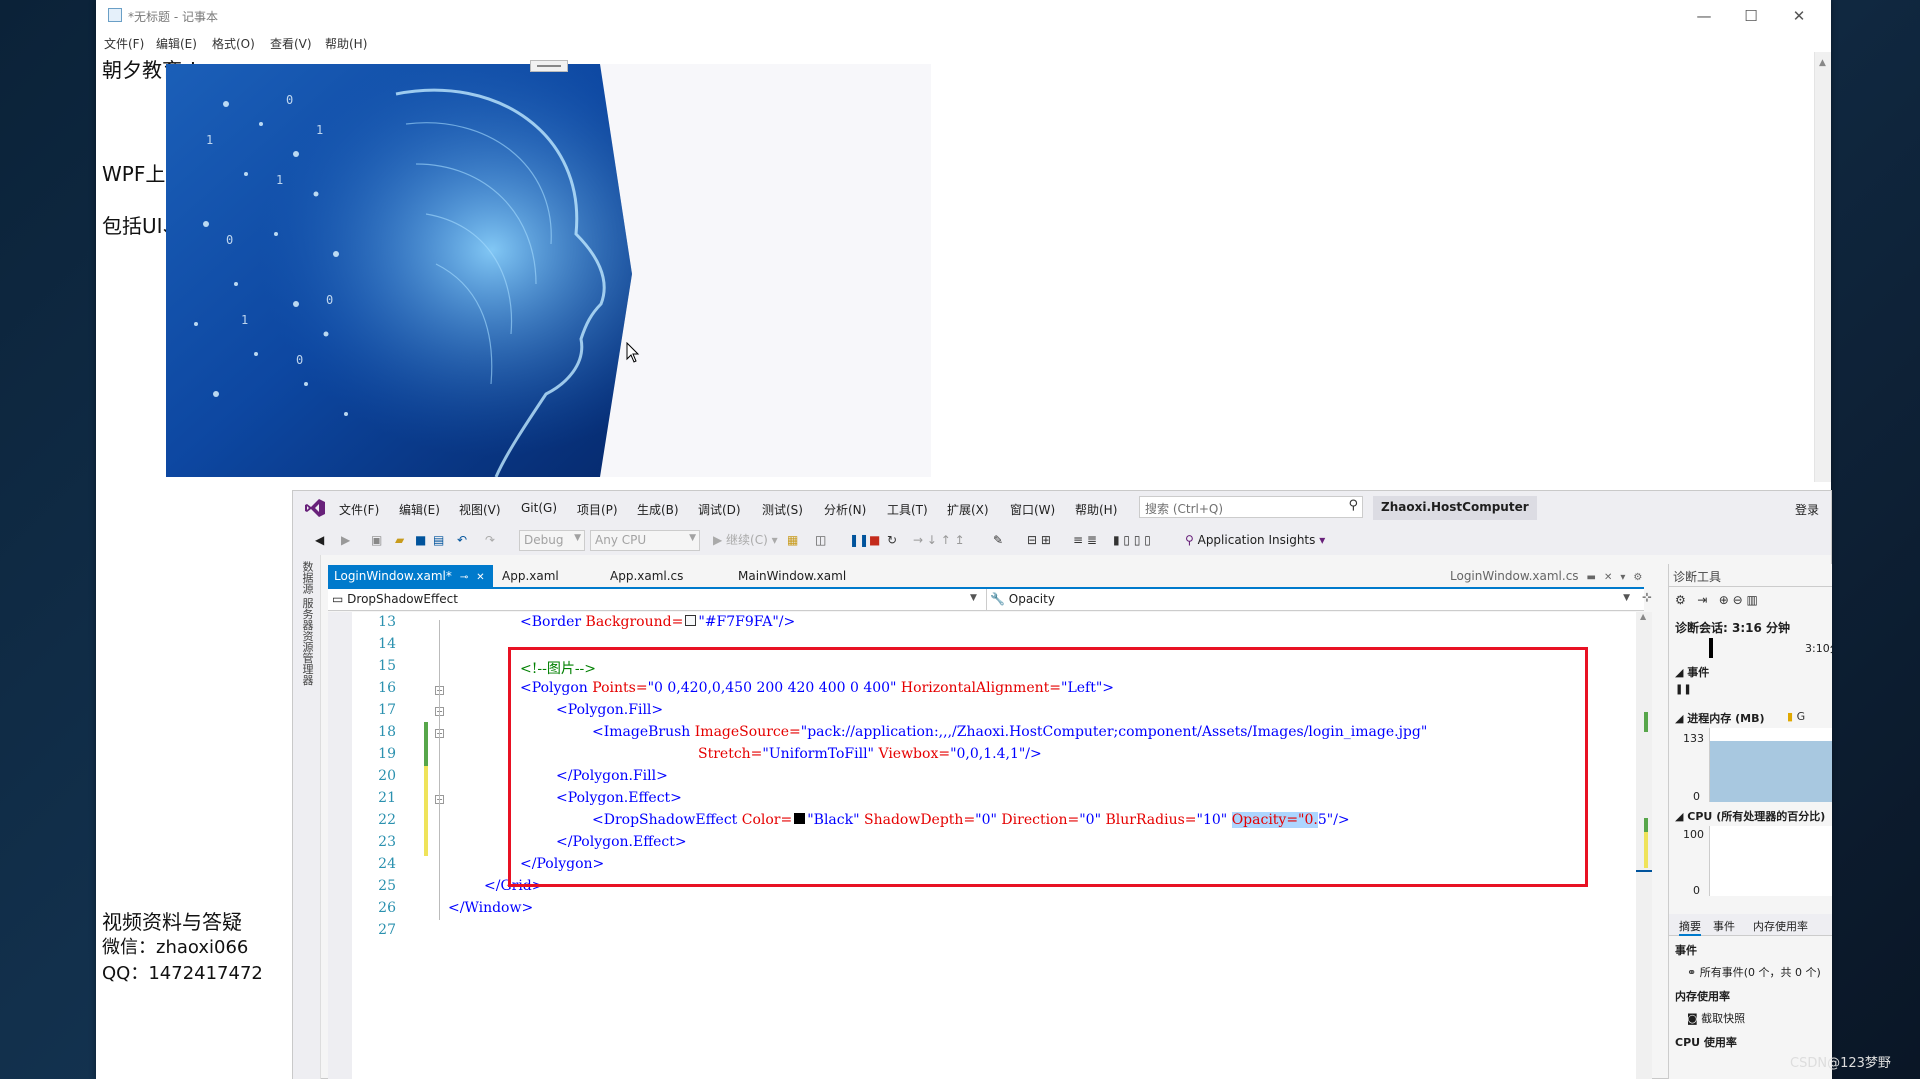 The height and width of the screenshot is (1079, 1920). I want to click on notepad-titlebar: *无标题 - 记事本 — ☐ ✕, so click(963, 16).